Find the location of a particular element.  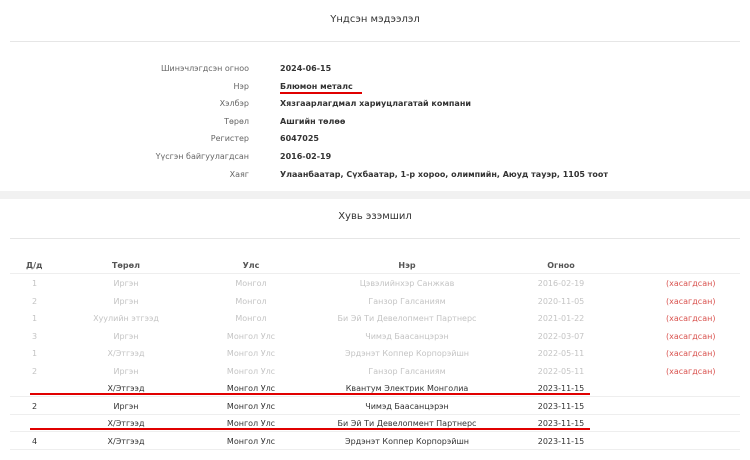

col-header-num: Д/д is located at coordinates (34, 265).